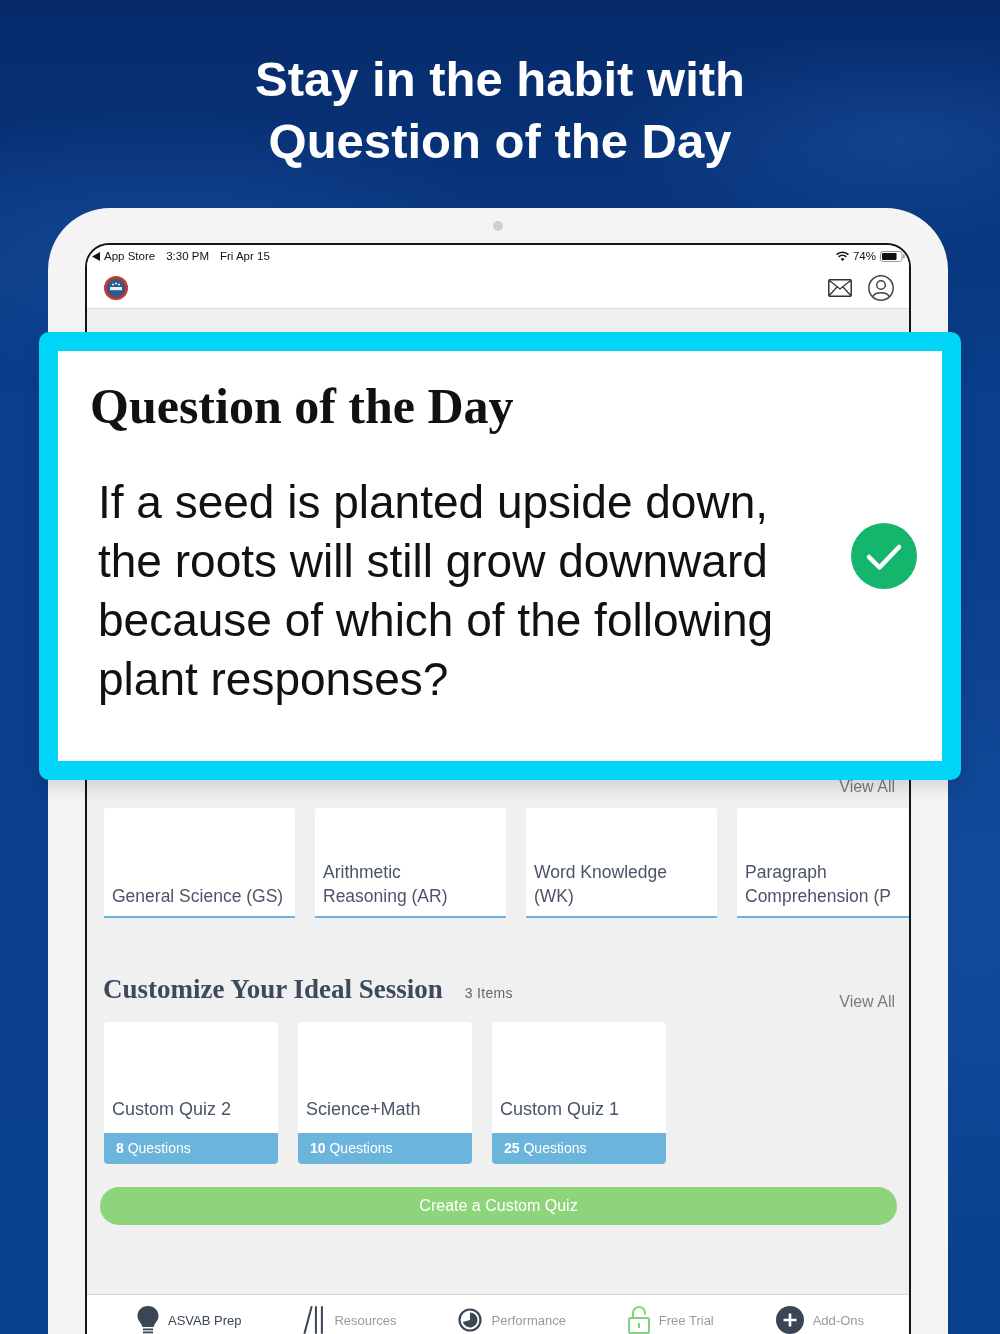 This screenshot has height=1334, width=1000. Describe the element at coordinates (823, 863) in the screenshot. I see `subject-card: Paragraph Comprehension (P` at that location.